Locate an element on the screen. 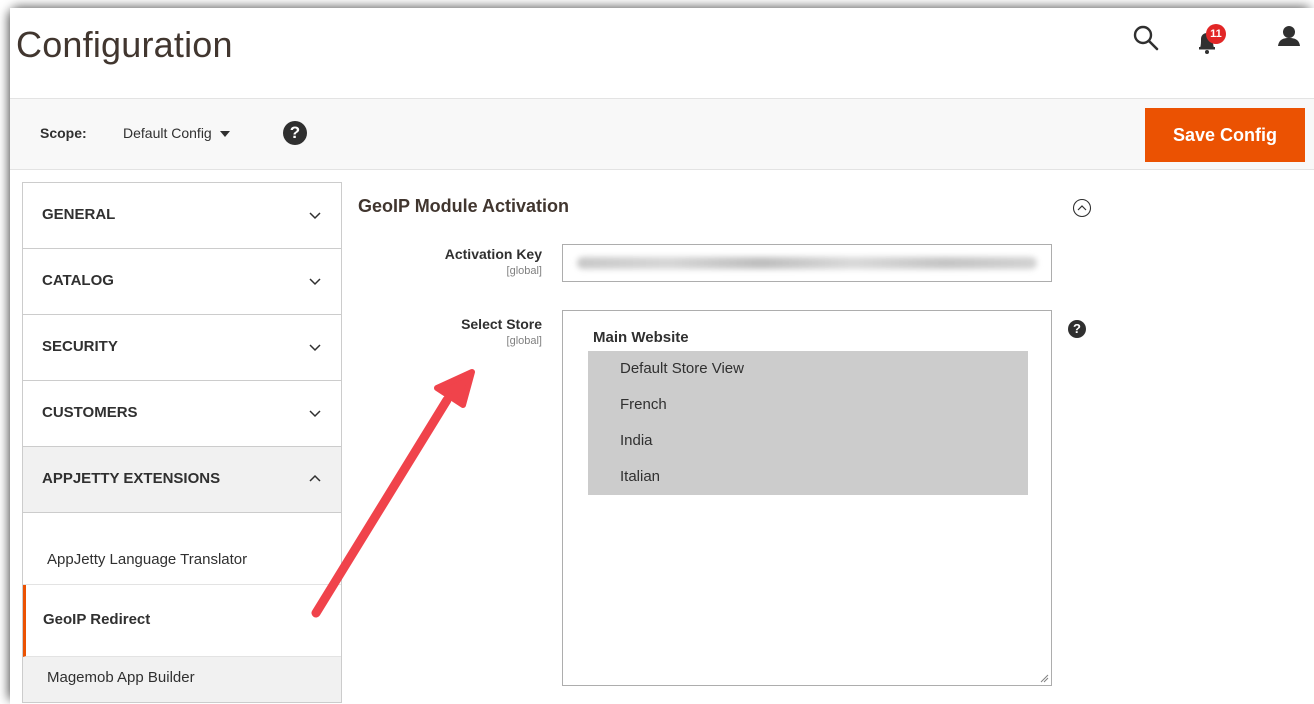 The height and width of the screenshot is (704, 1314). activation-key-label: Activation Key is located at coordinates (493, 254).